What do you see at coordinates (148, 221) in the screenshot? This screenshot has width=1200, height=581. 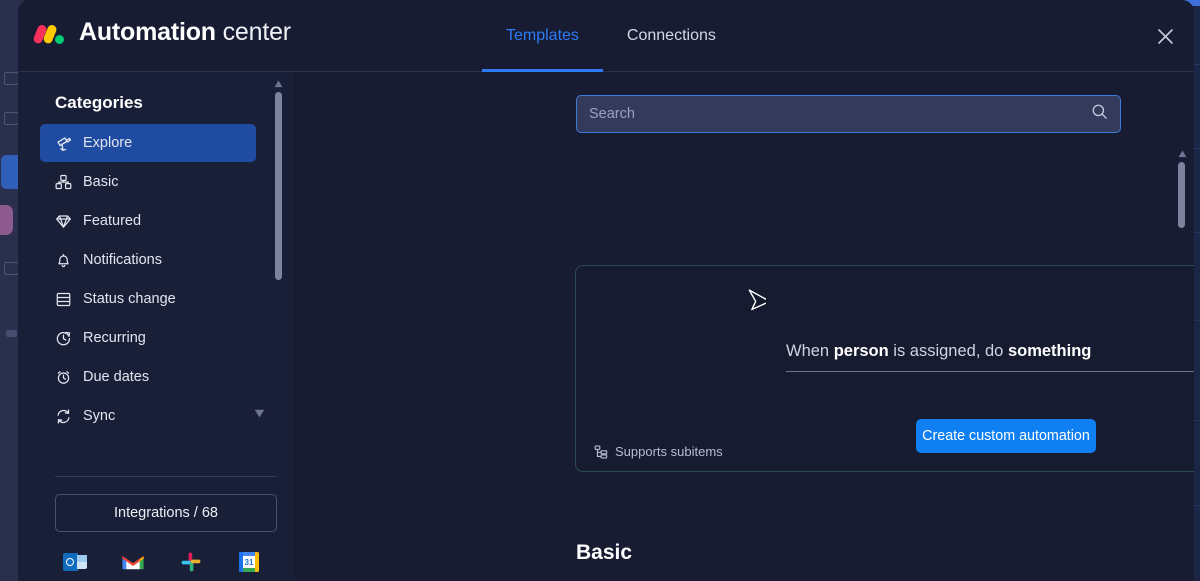 I see `sidebar-item-featured: Featured` at bounding box center [148, 221].